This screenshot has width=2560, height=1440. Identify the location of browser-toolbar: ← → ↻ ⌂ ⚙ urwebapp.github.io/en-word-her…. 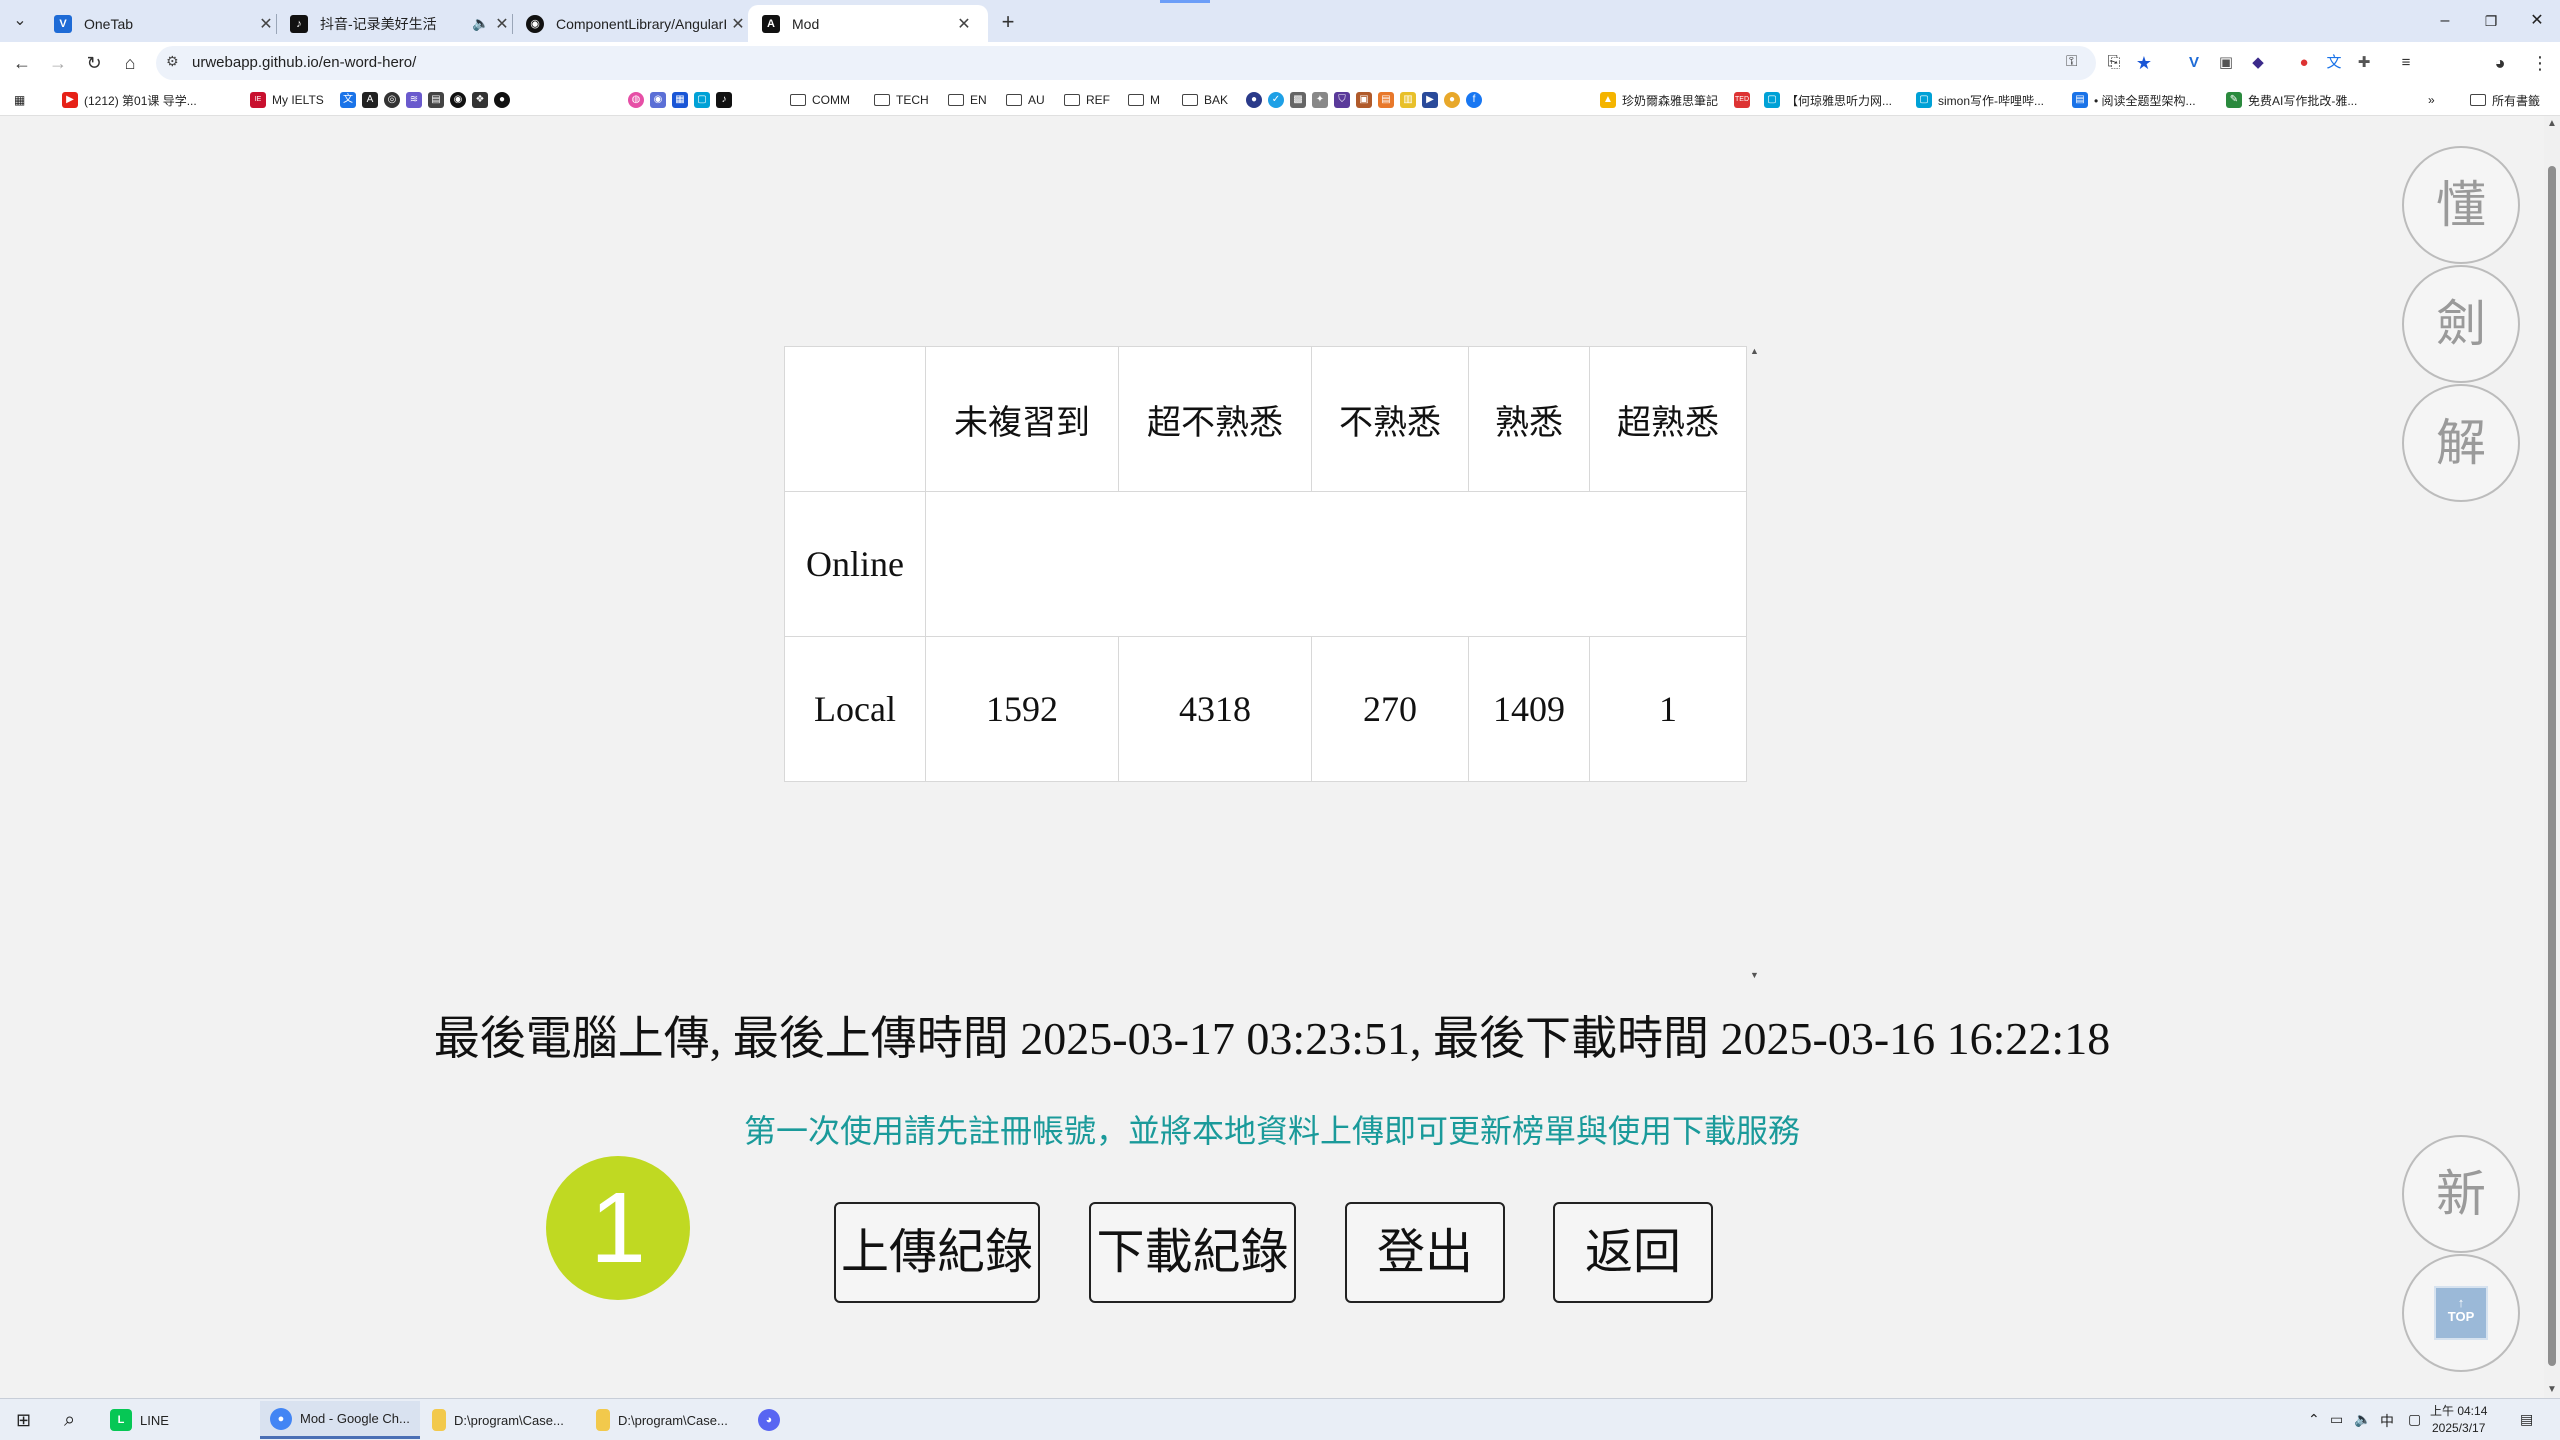
(1280, 63).